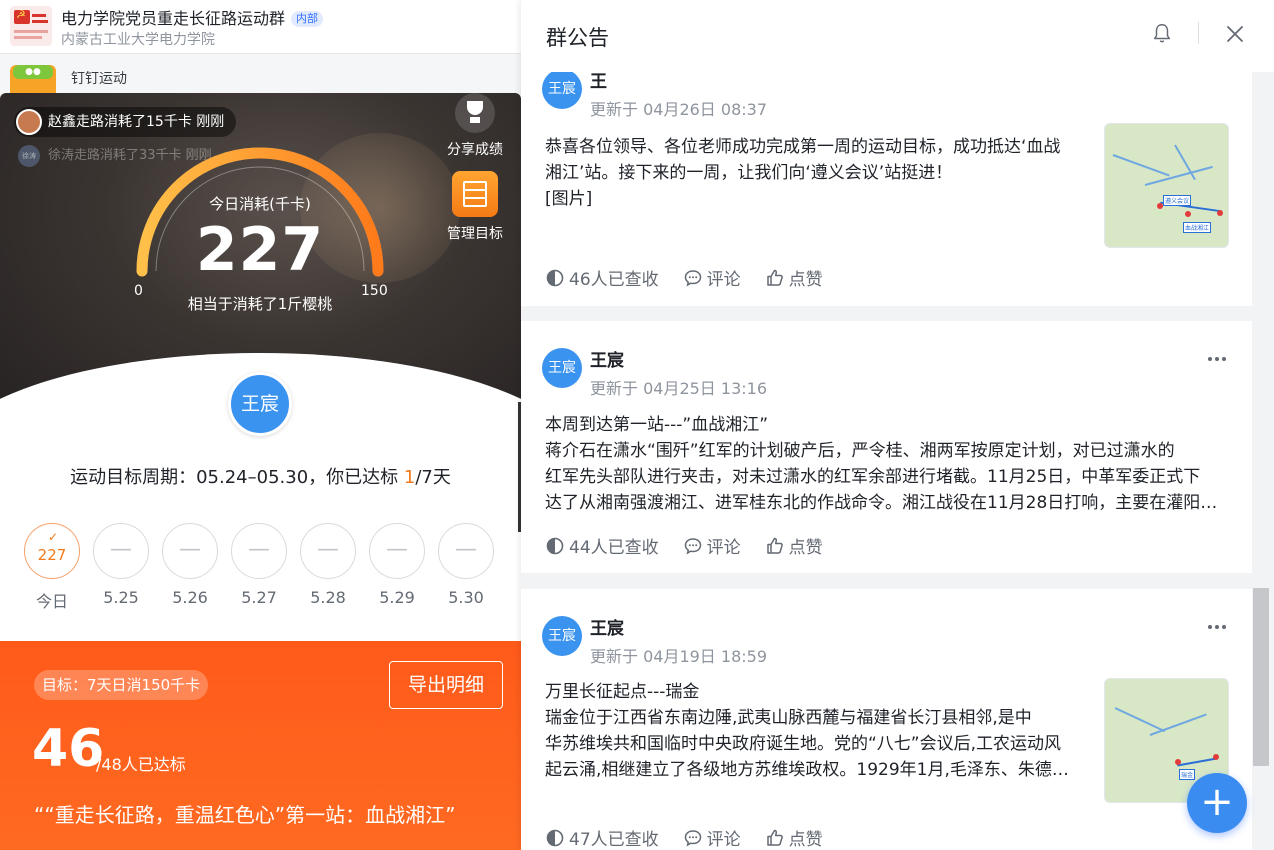 This screenshot has width=1274, height=850. Describe the element at coordinates (1166, 185) in the screenshot. I see `map-thumbnail: 遵义会议 血战湘江` at that location.